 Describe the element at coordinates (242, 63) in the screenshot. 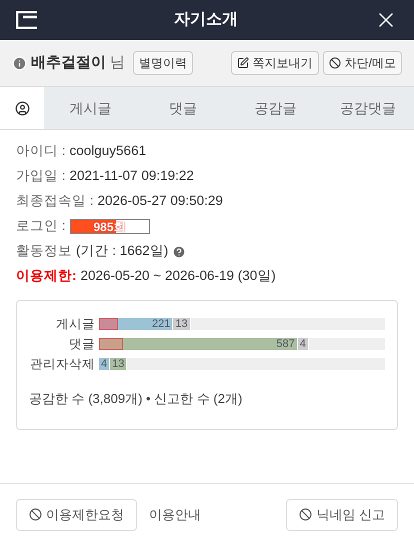

I see `edit-icon` at that location.